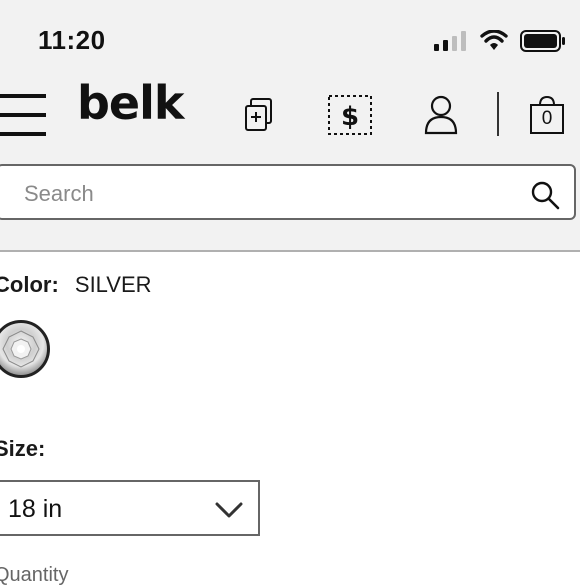 The width and height of the screenshot is (580, 587). What do you see at coordinates (547, 118) in the screenshot?
I see `cart-count: 0` at bounding box center [547, 118].